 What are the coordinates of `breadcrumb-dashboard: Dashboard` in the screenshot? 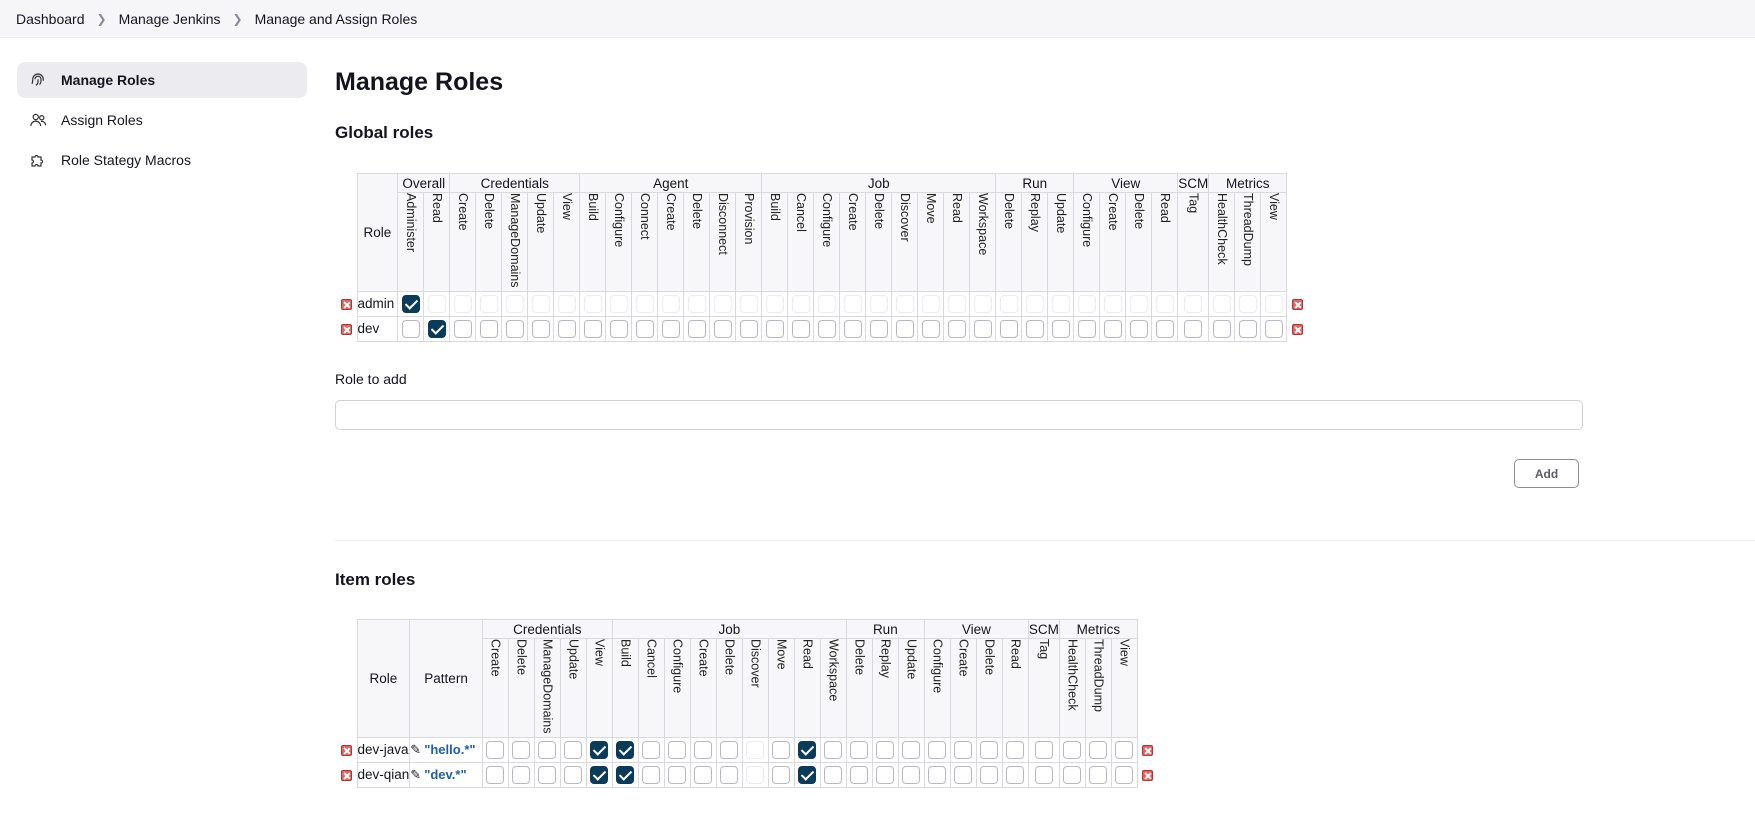 It's located at (50, 19).